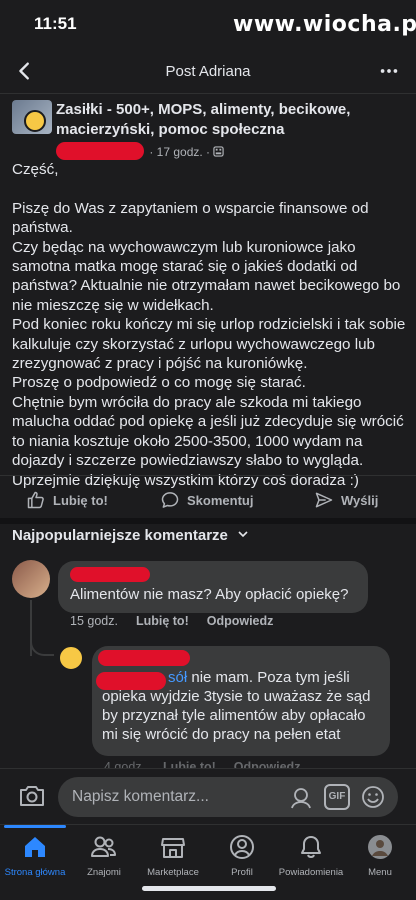 This screenshot has width=416, height=900. What do you see at coordinates (380, 872) in the screenshot?
I see `tab-menu-label: Menu` at bounding box center [380, 872].